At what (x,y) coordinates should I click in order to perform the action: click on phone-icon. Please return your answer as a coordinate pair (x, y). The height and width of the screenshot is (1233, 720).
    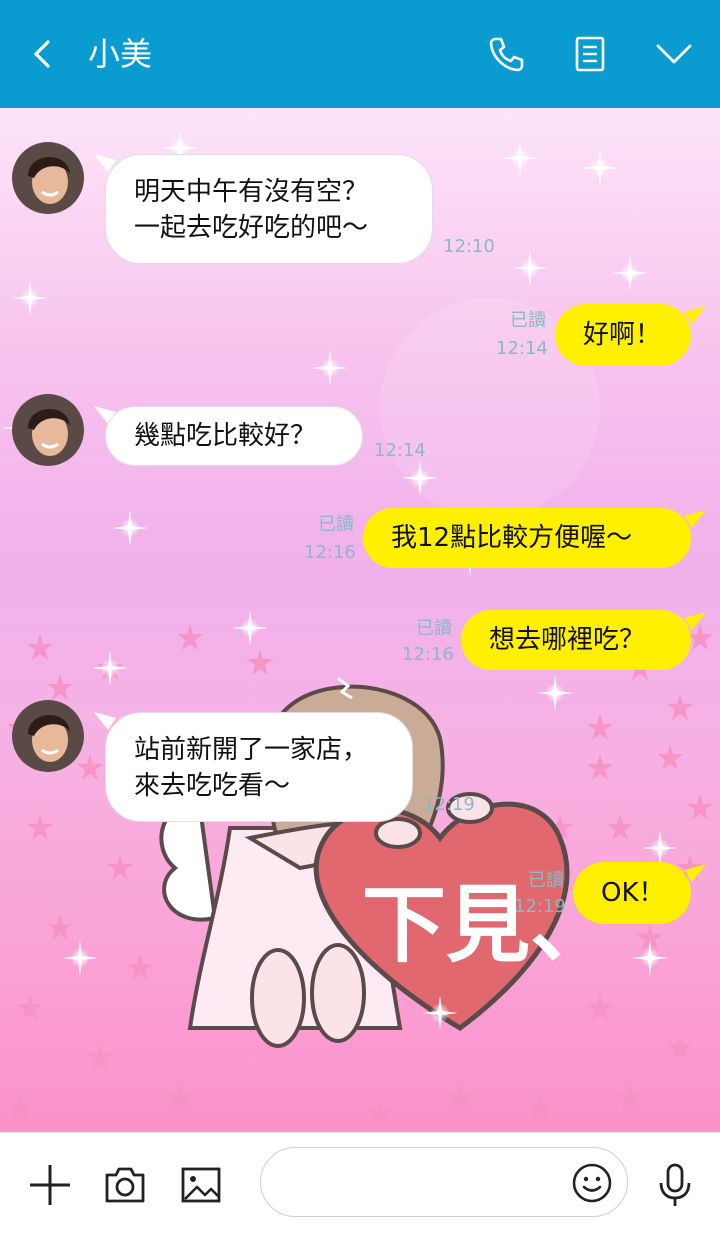
    Looking at the image, I should click on (506, 54).